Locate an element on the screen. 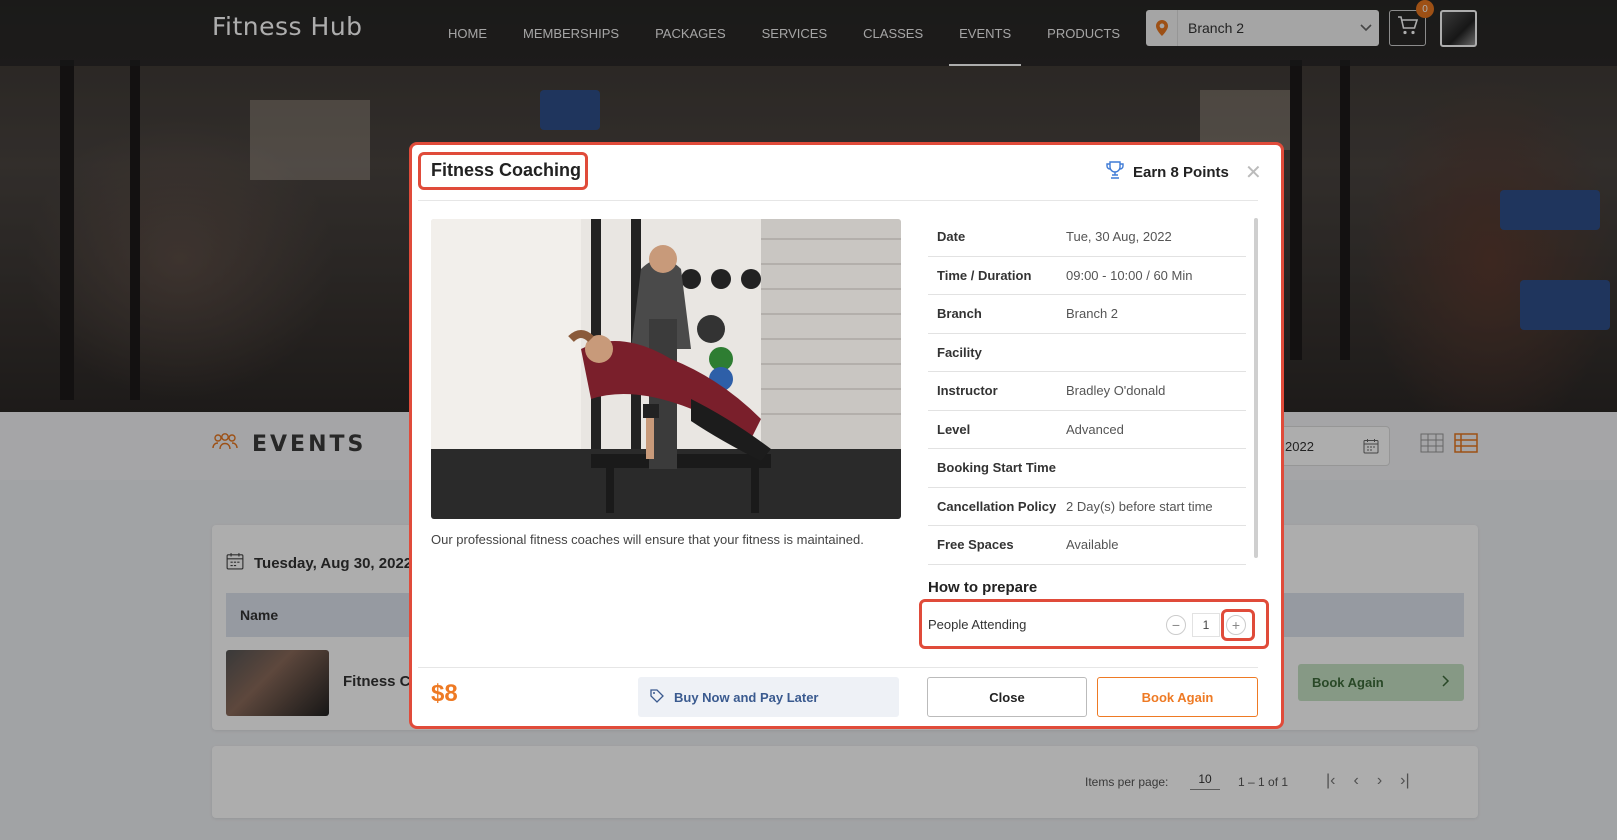 The image size is (1617, 840). plus-button-highlight is located at coordinates (1238, 625).